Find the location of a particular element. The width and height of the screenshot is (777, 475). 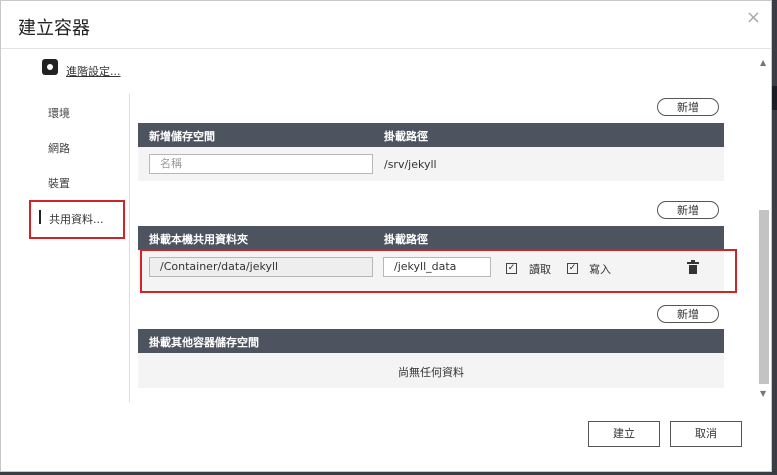

sidebar-item-device: 裝置 is located at coordinates (59, 183).